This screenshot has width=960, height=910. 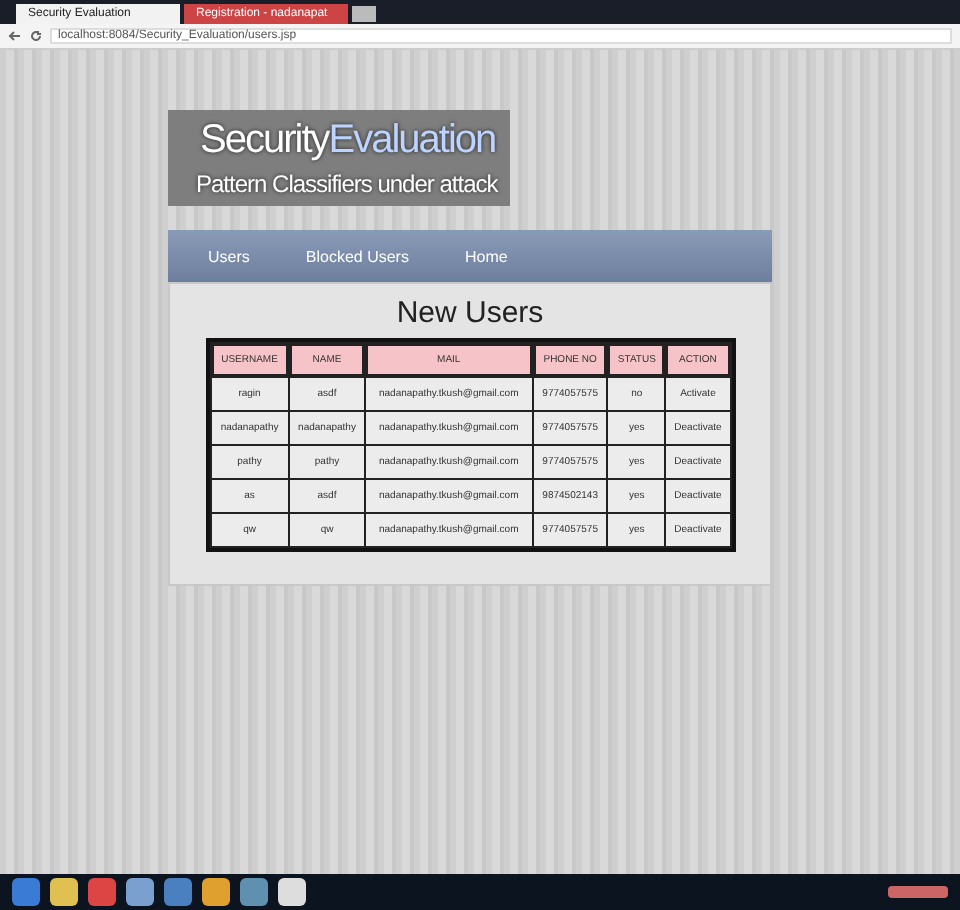 What do you see at coordinates (348, 141) in the screenshot?
I see `site-title: SecurityEvaluation` at bounding box center [348, 141].